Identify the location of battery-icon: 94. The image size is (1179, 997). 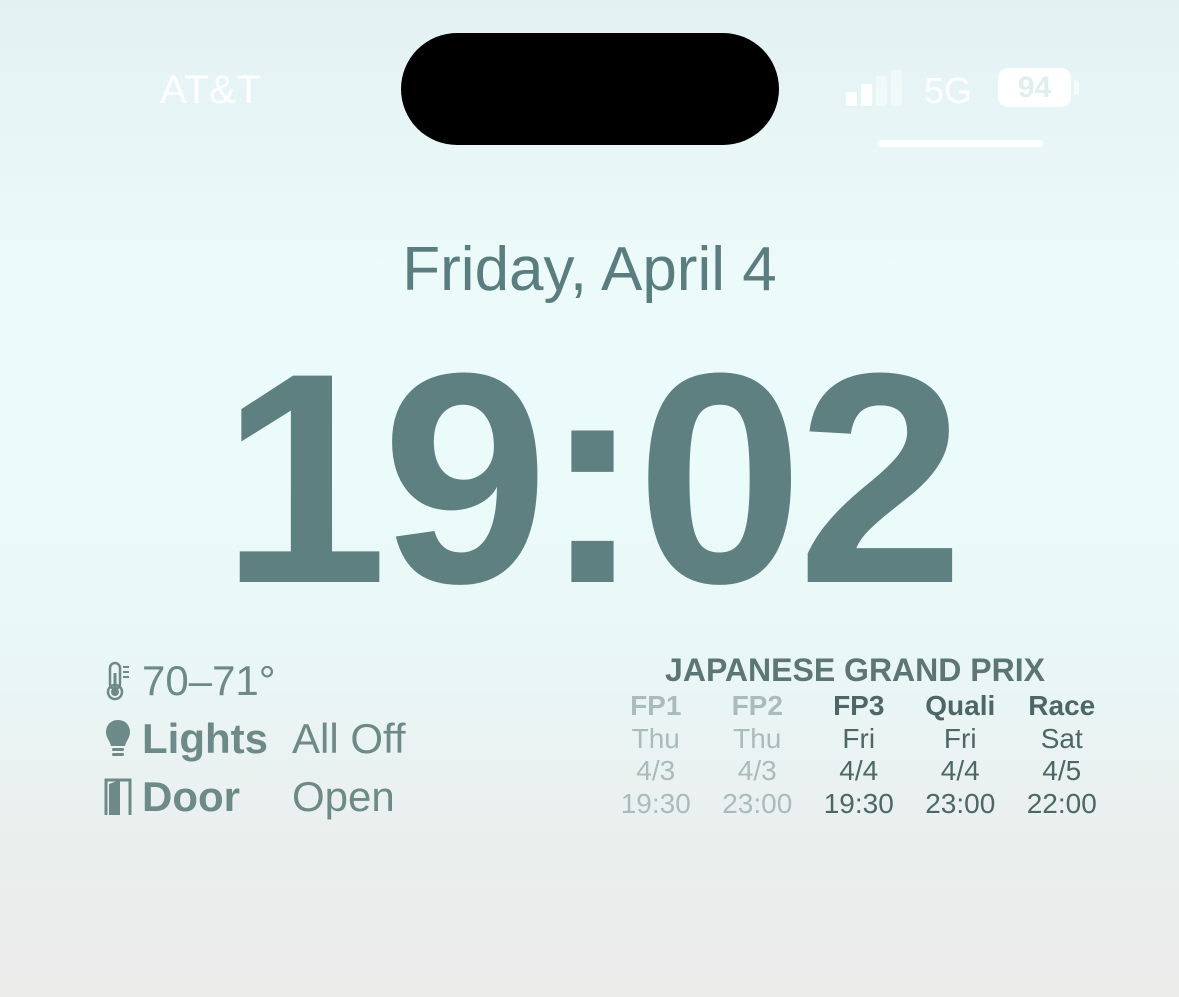
(1034, 87).